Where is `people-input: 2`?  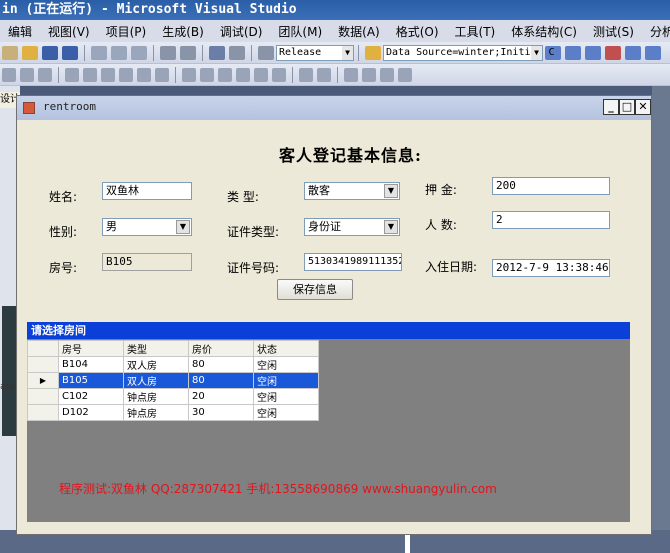 people-input: 2 is located at coordinates (551, 220).